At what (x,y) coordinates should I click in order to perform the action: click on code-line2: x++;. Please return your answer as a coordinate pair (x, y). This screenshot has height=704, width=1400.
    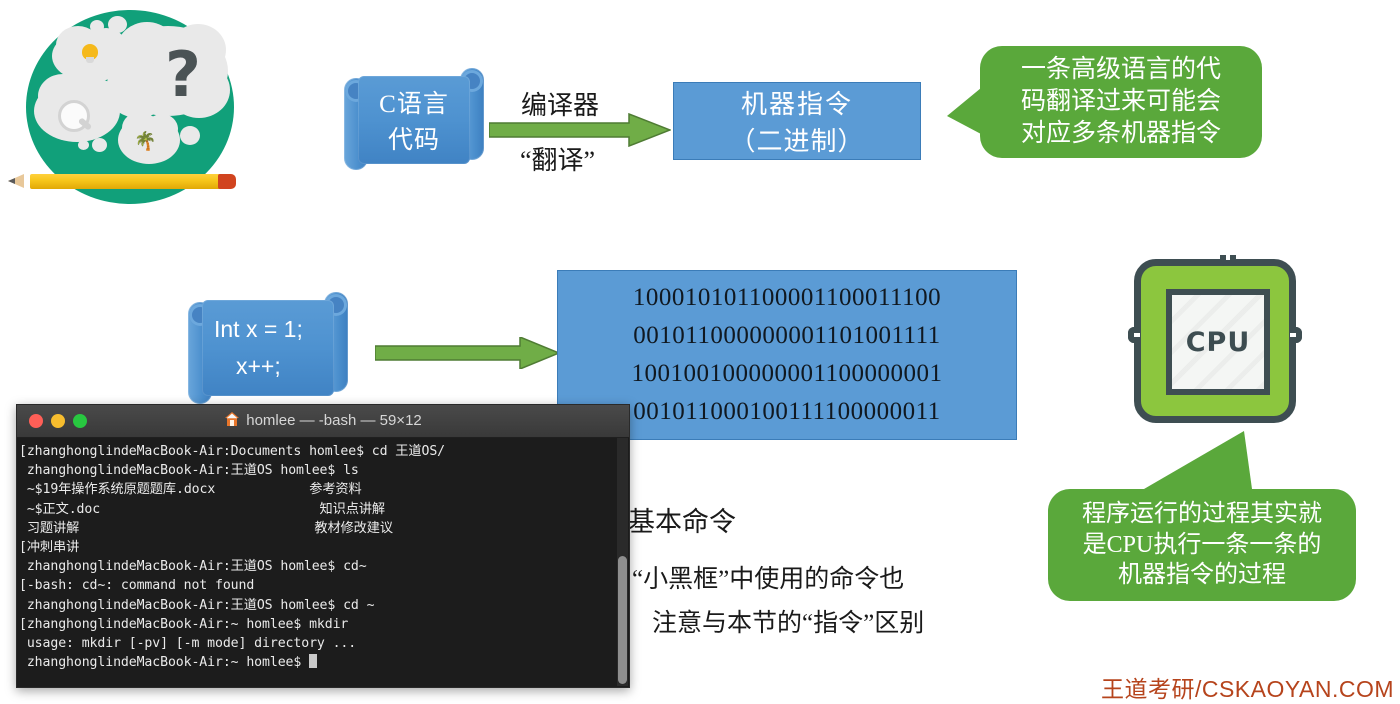
    Looking at the image, I should click on (258, 366).